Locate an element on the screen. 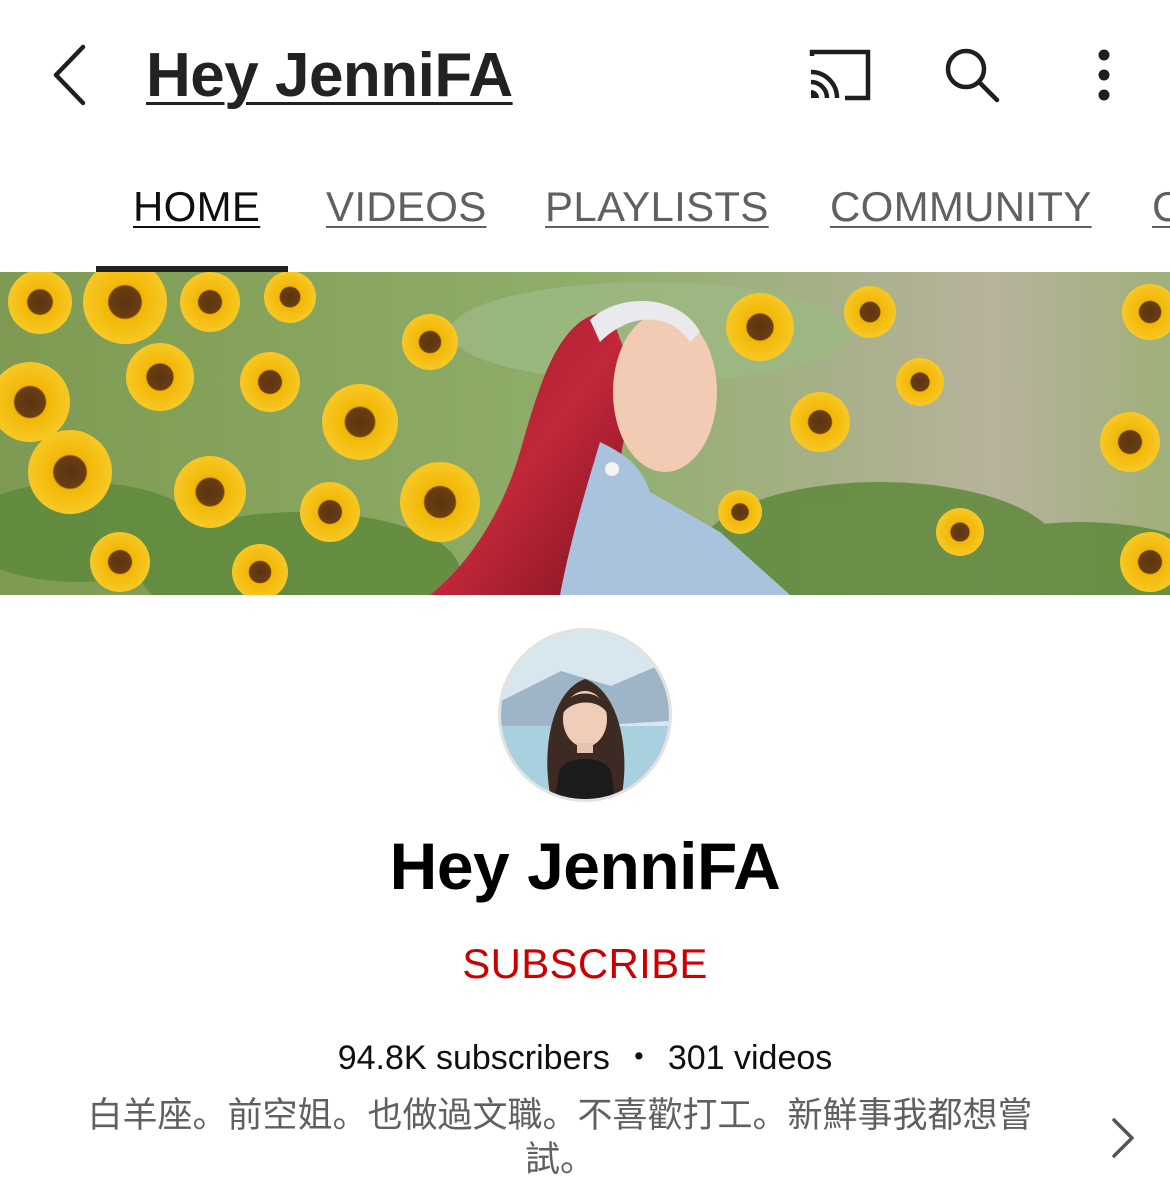  chevron-right-icon is located at coordinates (1123, 1138).